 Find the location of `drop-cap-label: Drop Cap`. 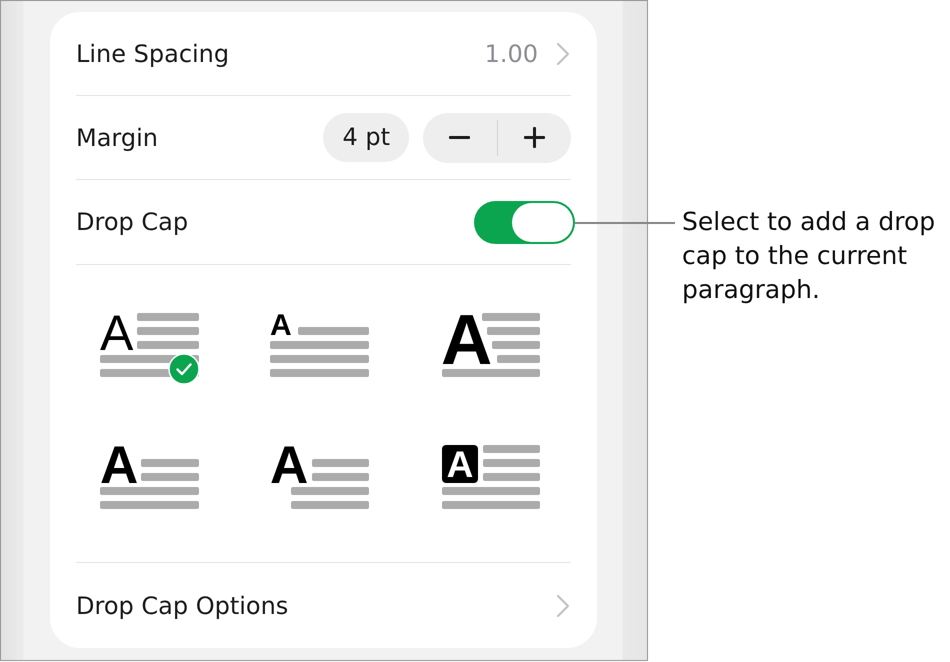

drop-cap-label: Drop Cap is located at coordinates (132, 222).